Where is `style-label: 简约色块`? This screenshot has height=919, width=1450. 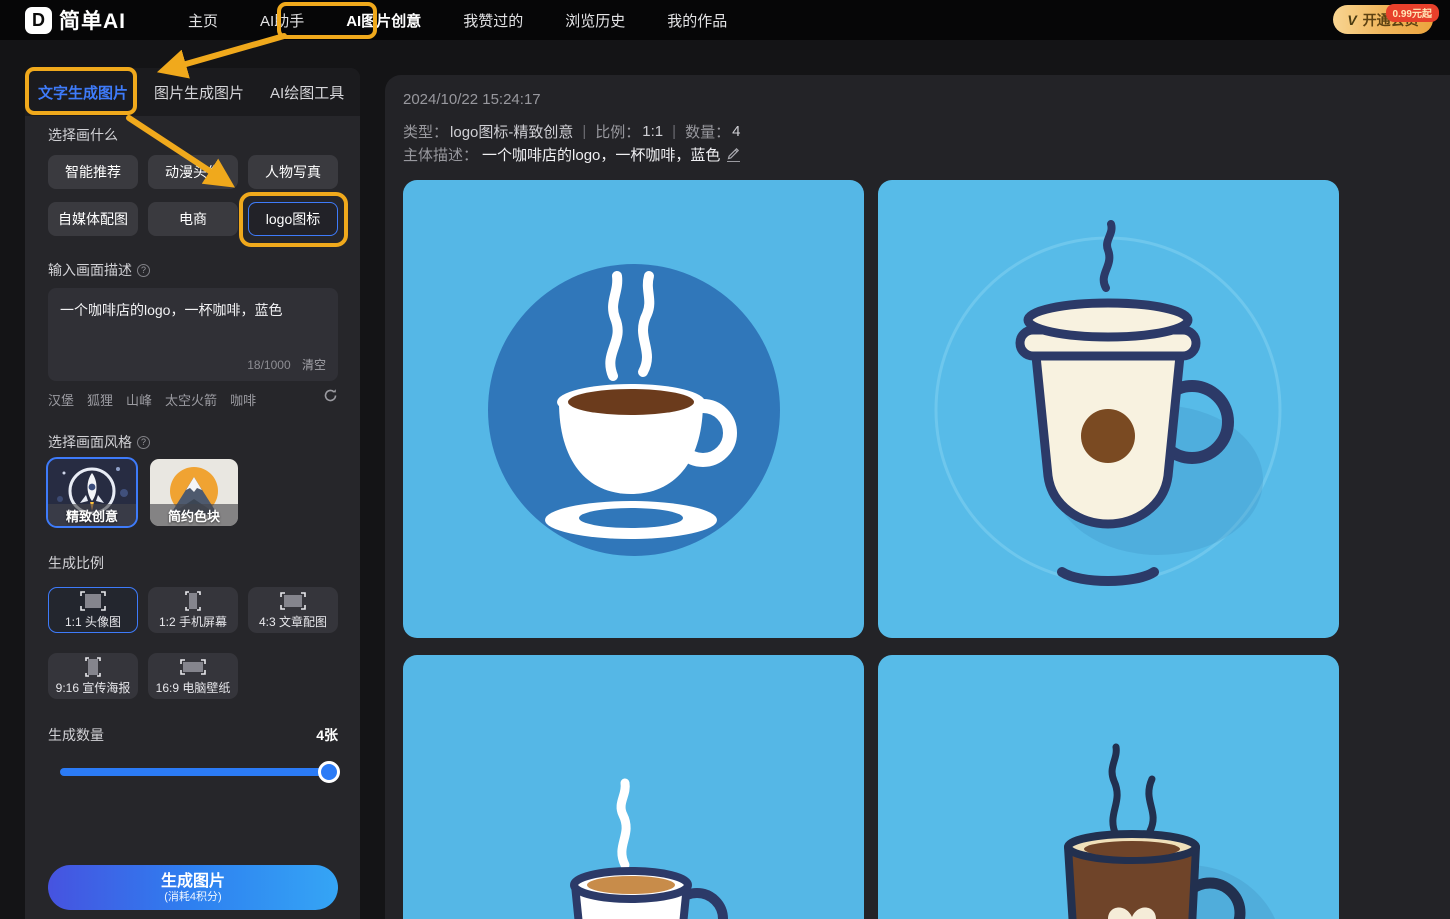
style-label: 简约色块 is located at coordinates (194, 515).